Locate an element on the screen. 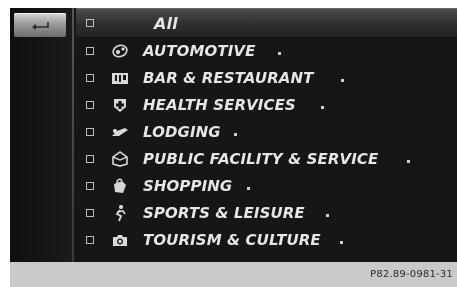 Image resolution: width=457 pixels, height=287 pixels. category-item-bar-restaurant: BAR & RESTAURANT is located at coordinates (266, 77).